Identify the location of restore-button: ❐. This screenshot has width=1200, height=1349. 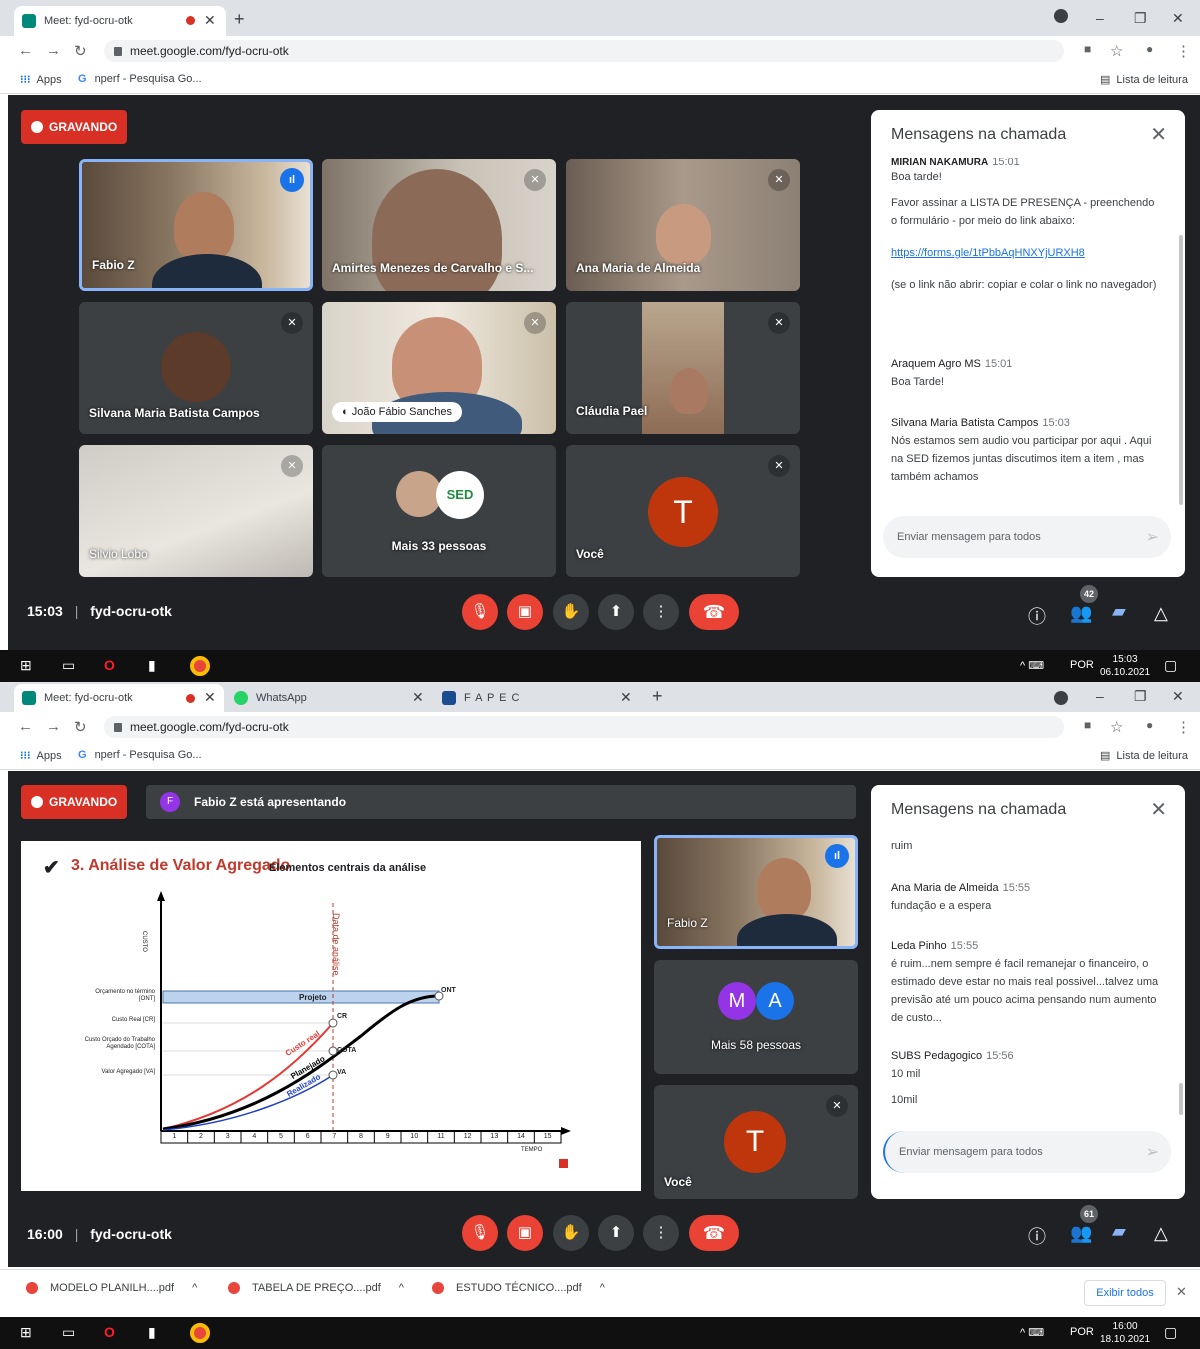
(1140, 18).